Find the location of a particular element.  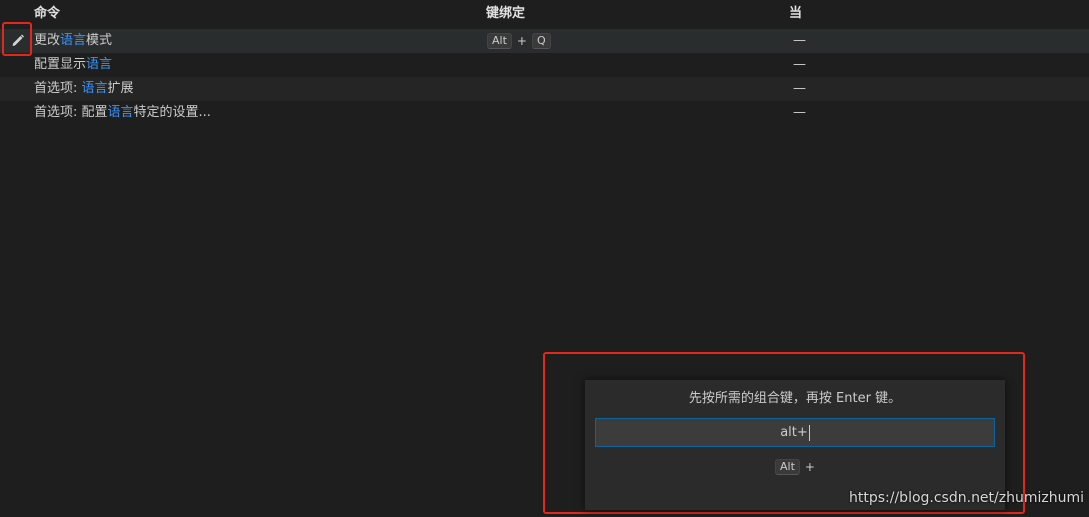

header-keybinding: 键绑定 is located at coordinates (505, 14).